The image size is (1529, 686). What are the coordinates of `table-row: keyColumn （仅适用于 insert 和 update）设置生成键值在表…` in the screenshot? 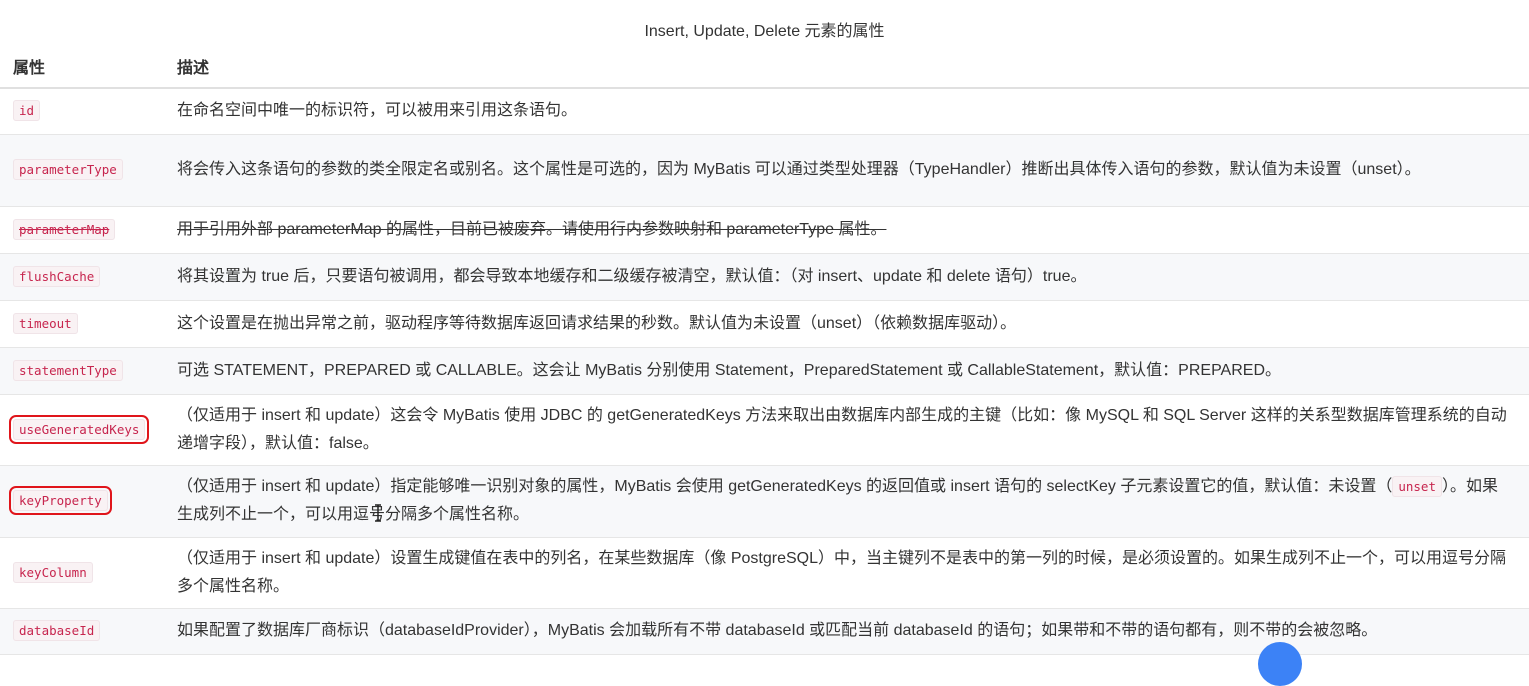 It's located at (764, 572).